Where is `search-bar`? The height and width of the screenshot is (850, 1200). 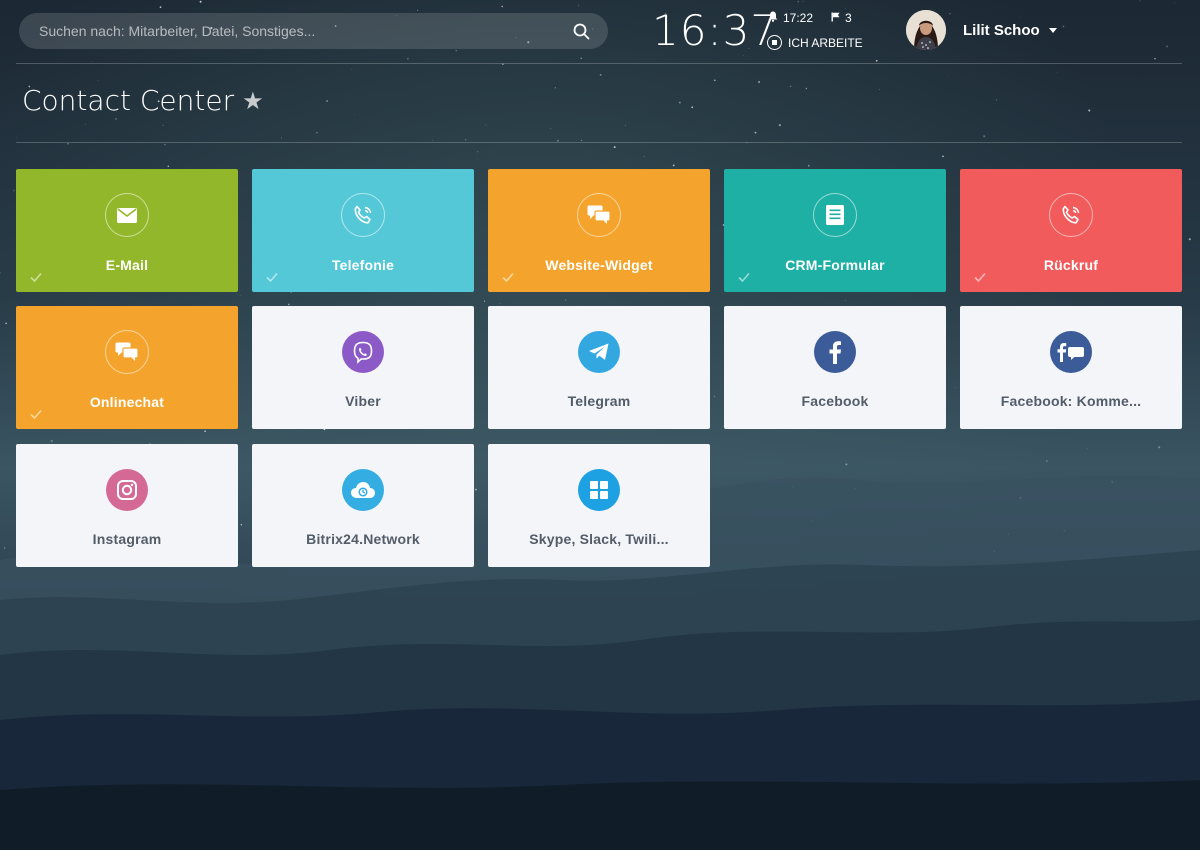
search-bar is located at coordinates (313, 31).